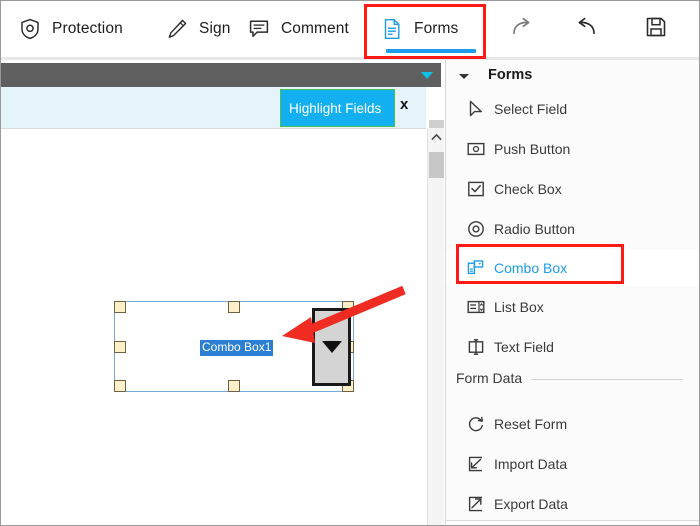 The image size is (700, 526). What do you see at coordinates (572, 149) in the screenshot?
I see `sidebar-item-push-button: Push Button` at bounding box center [572, 149].